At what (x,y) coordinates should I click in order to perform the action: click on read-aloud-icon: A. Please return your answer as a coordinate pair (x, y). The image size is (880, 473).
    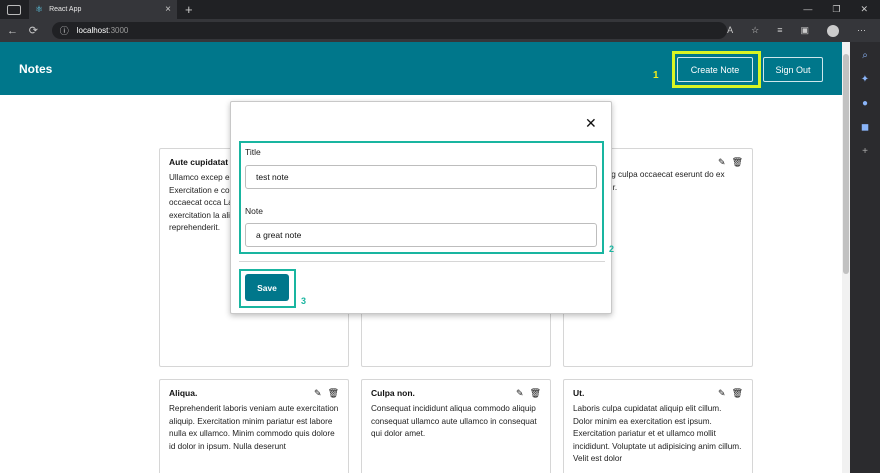
    Looking at the image, I should click on (730, 31).